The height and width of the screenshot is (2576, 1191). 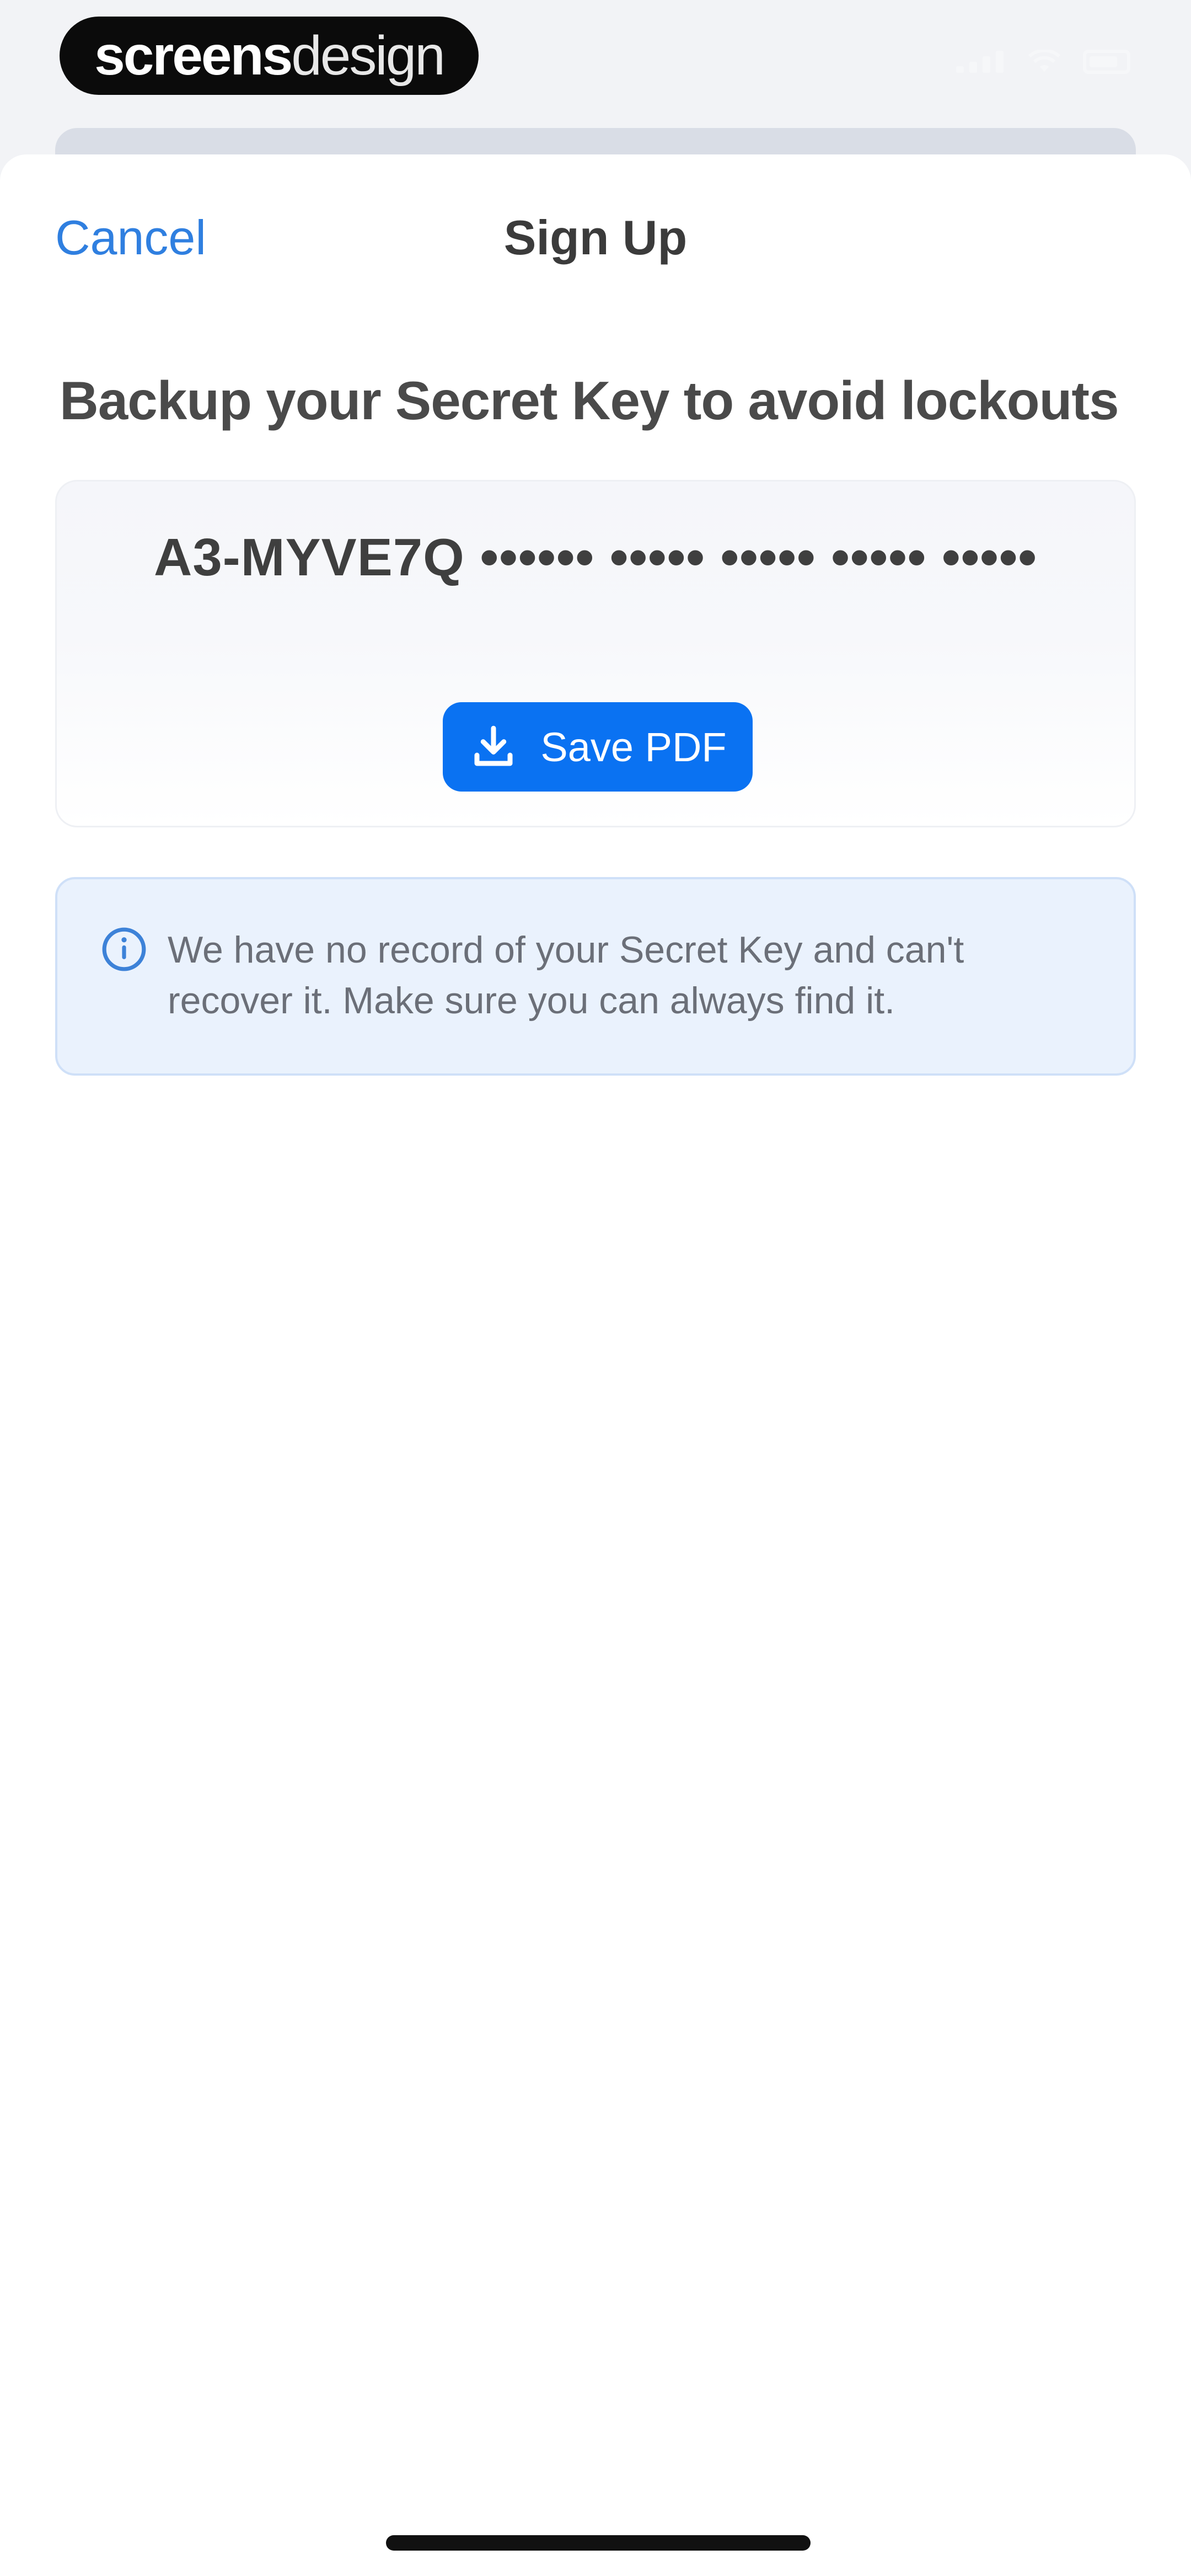 I want to click on brand-logo: screens design, so click(x=269, y=56).